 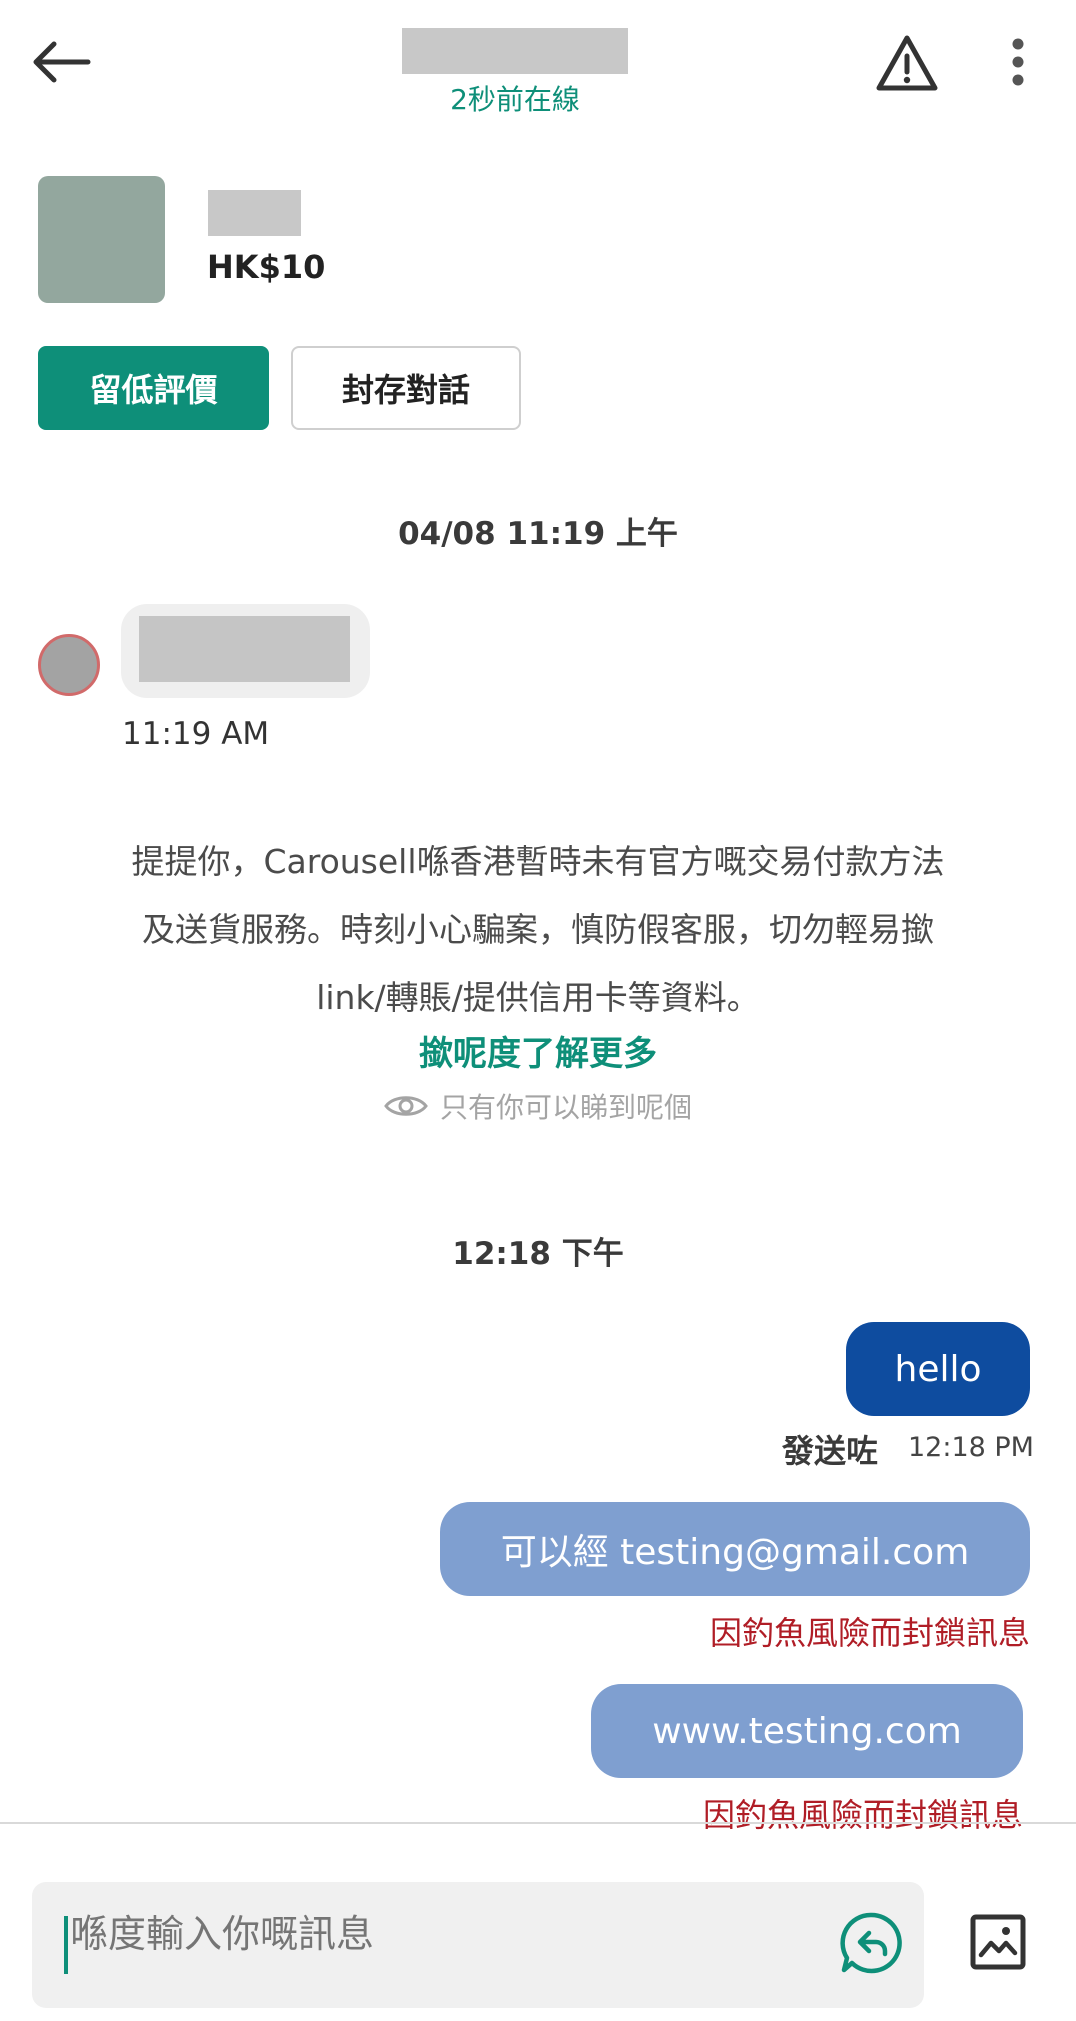 I want to click on notice-line-2: 及送貨服務。時刻小心騙案，慎防假客服，切勿輕易撳, so click(x=538, y=929).